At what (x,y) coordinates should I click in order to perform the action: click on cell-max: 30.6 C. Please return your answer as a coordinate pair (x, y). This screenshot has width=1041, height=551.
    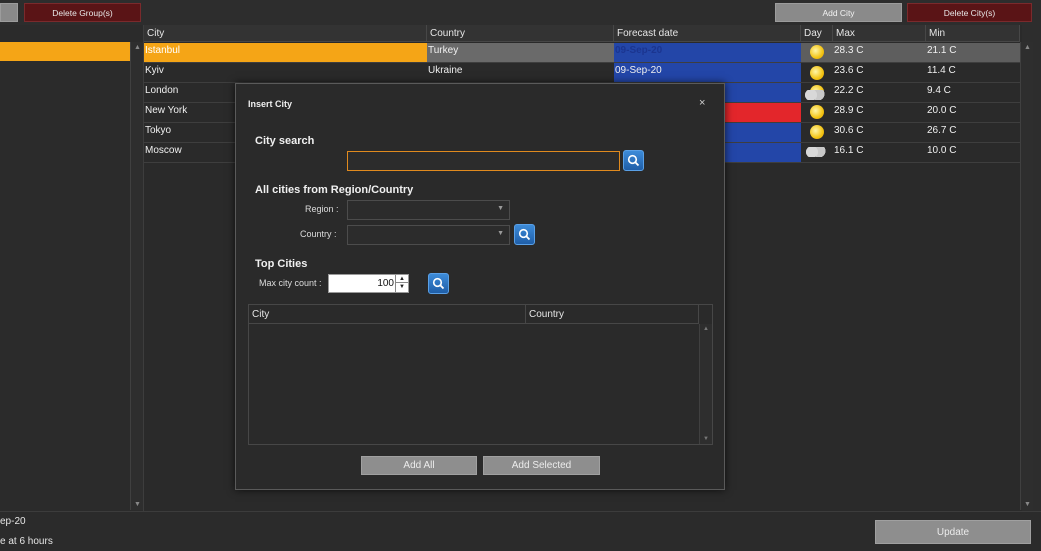
    Looking at the image, I should click on (849, 130).